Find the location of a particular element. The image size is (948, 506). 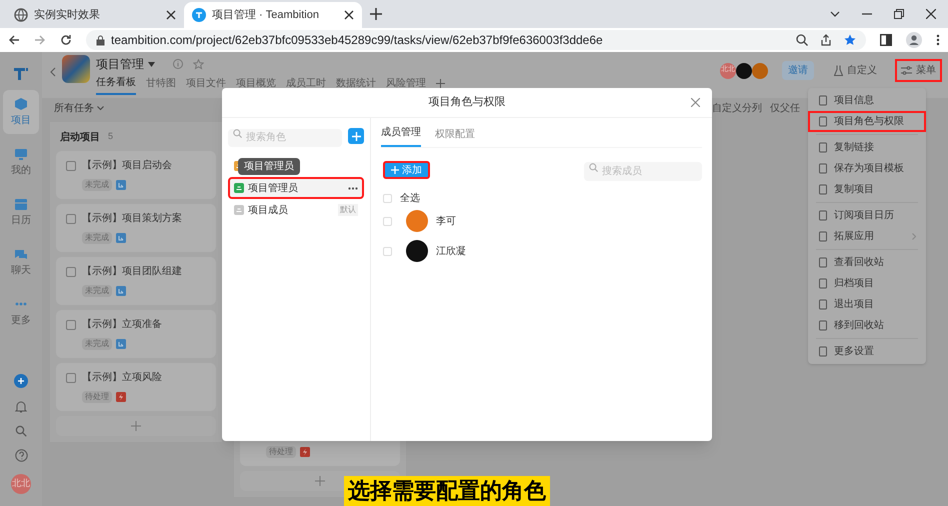

address-field: teambition.com/project/62eb37bfc09533eb45289c99/tasks/view/62eb37bf9fe636003f3dde6e is located at coordinates (476, 40).